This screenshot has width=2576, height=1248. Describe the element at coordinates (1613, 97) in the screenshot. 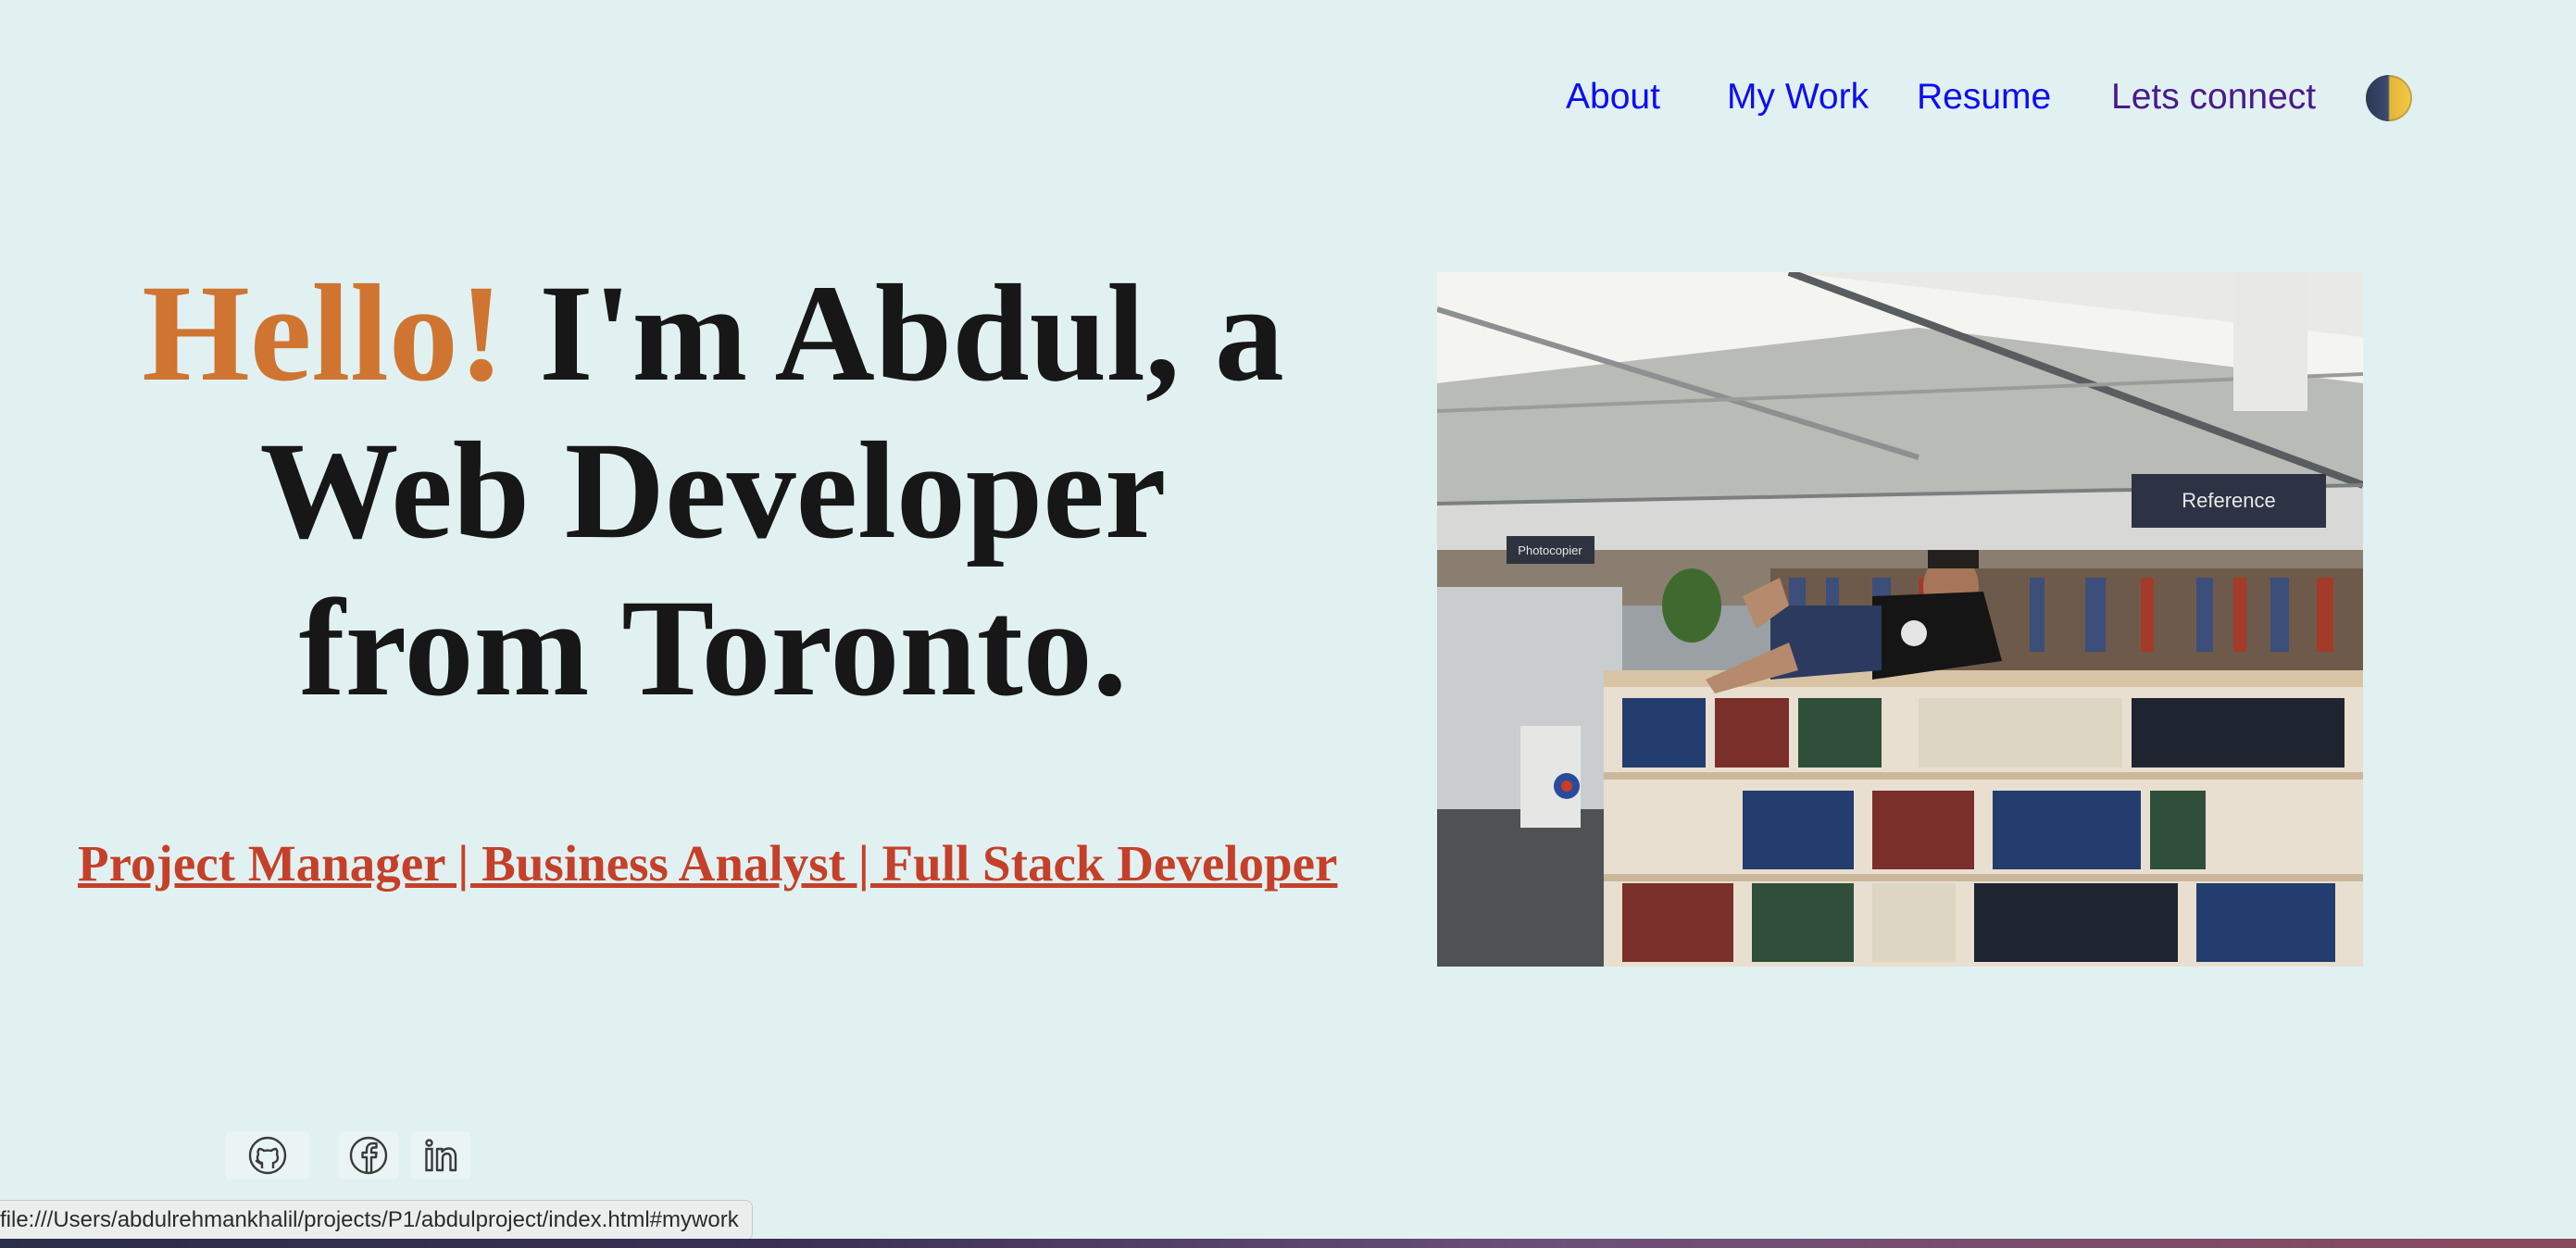

I see `nav-link-about: About` at that location.